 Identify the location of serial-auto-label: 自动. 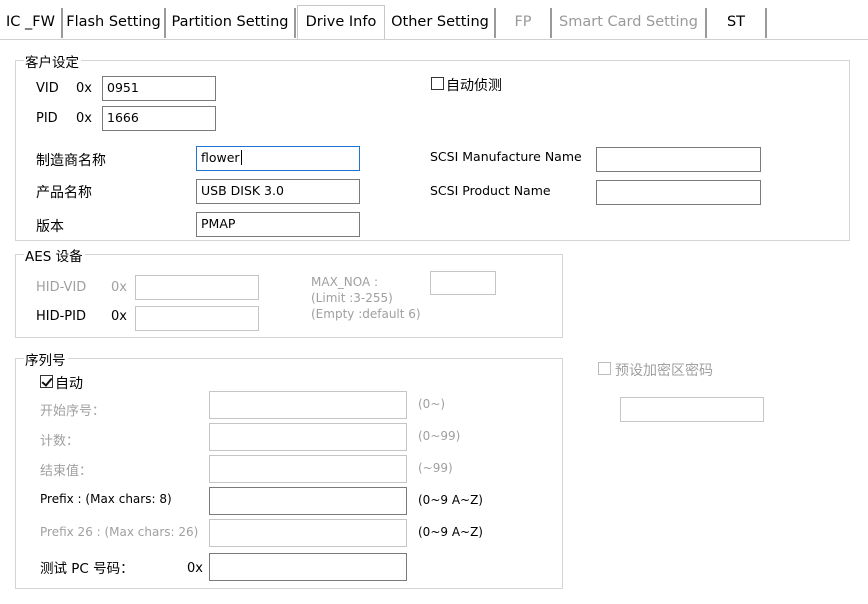
(69, 384).